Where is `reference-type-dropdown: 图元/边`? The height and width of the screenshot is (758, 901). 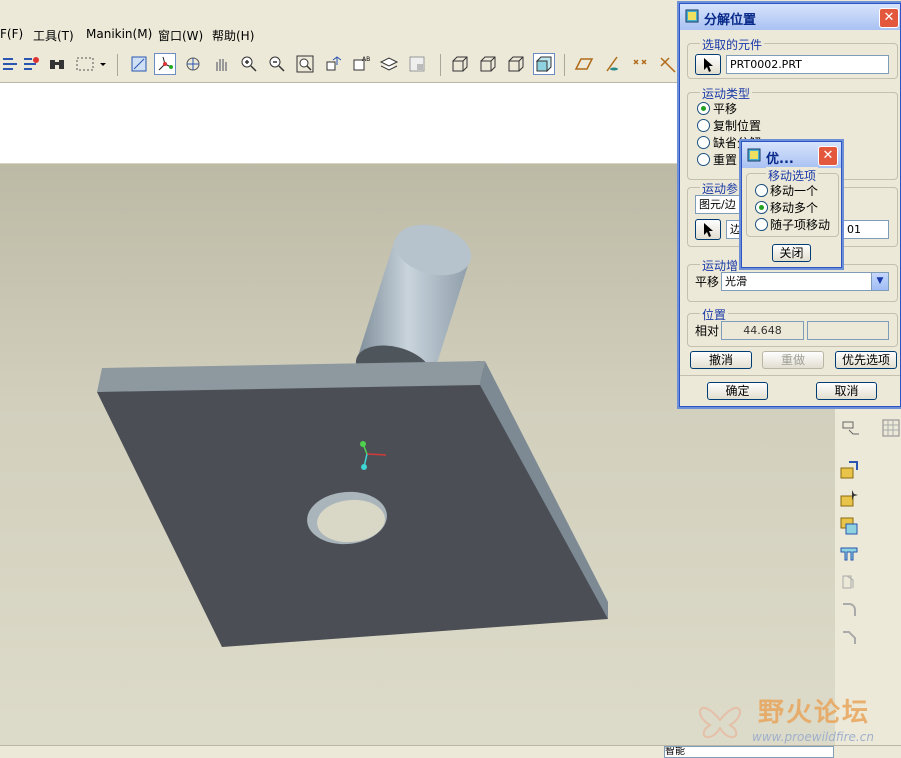 reference-type-dropdown: 图元/边 is located at coordinates (720, 204).